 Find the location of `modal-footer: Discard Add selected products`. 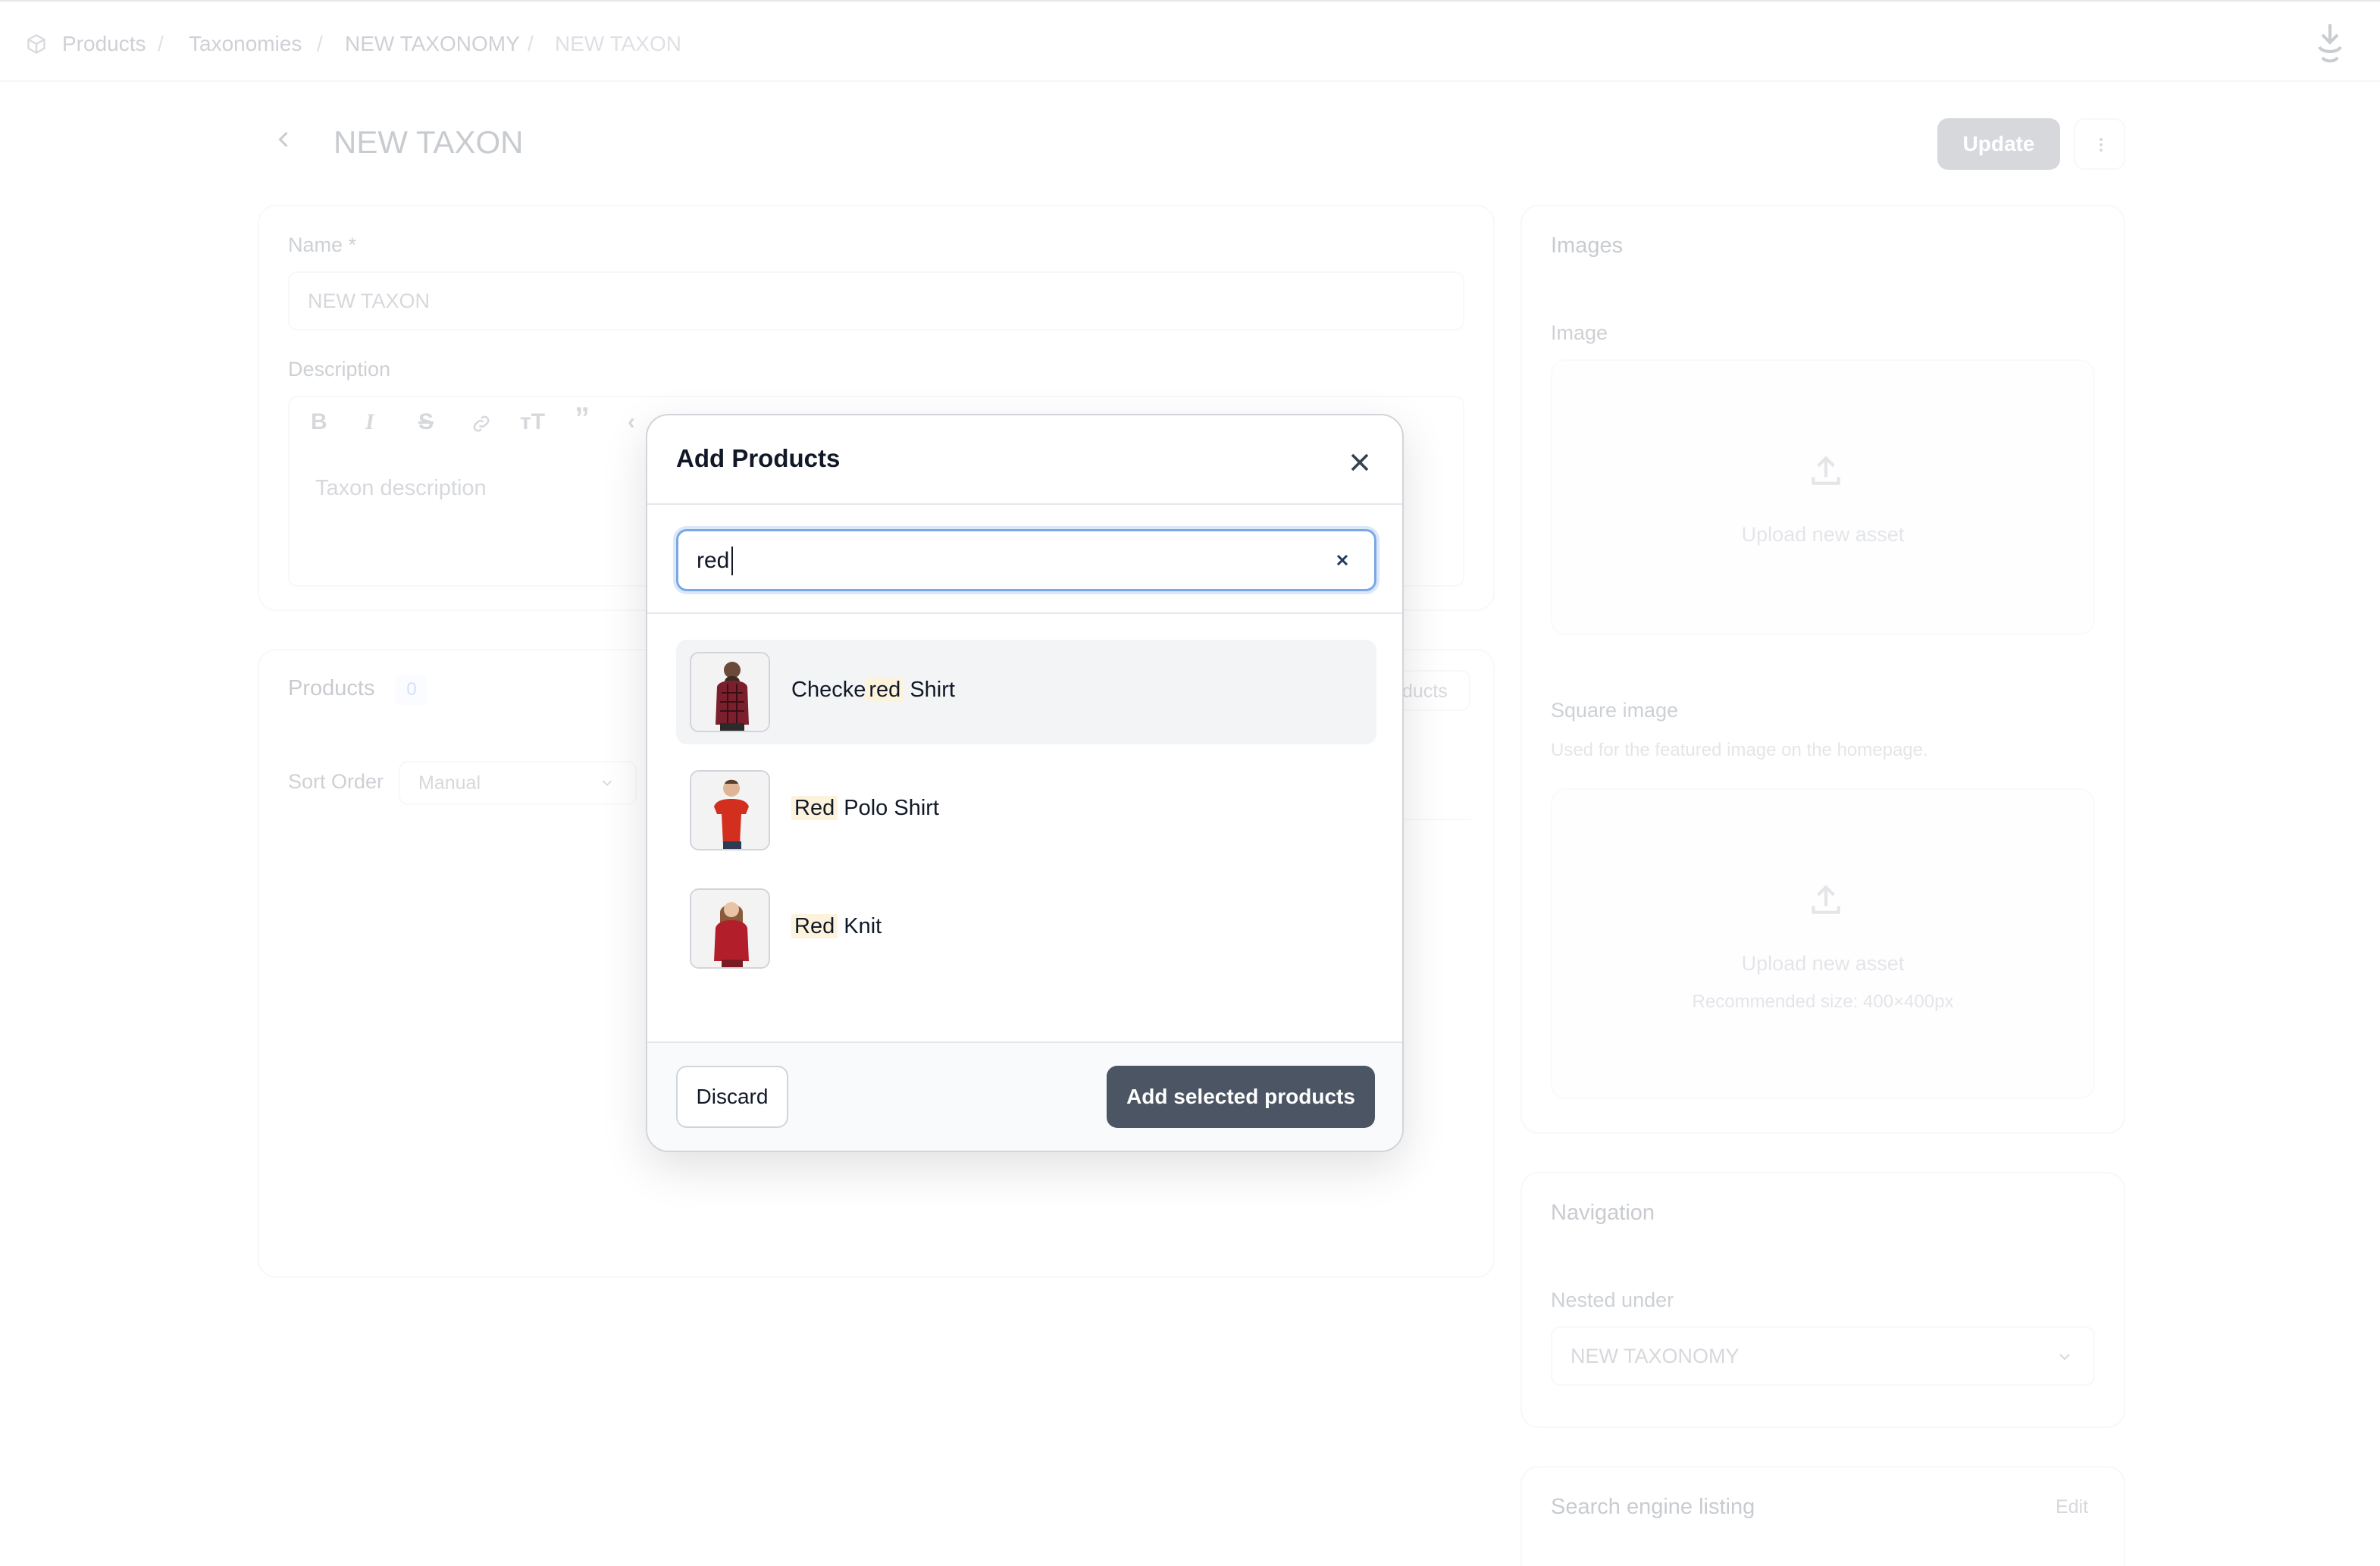

modal-footer: Discard Add selected products is located at coordinates (1024, 1096).